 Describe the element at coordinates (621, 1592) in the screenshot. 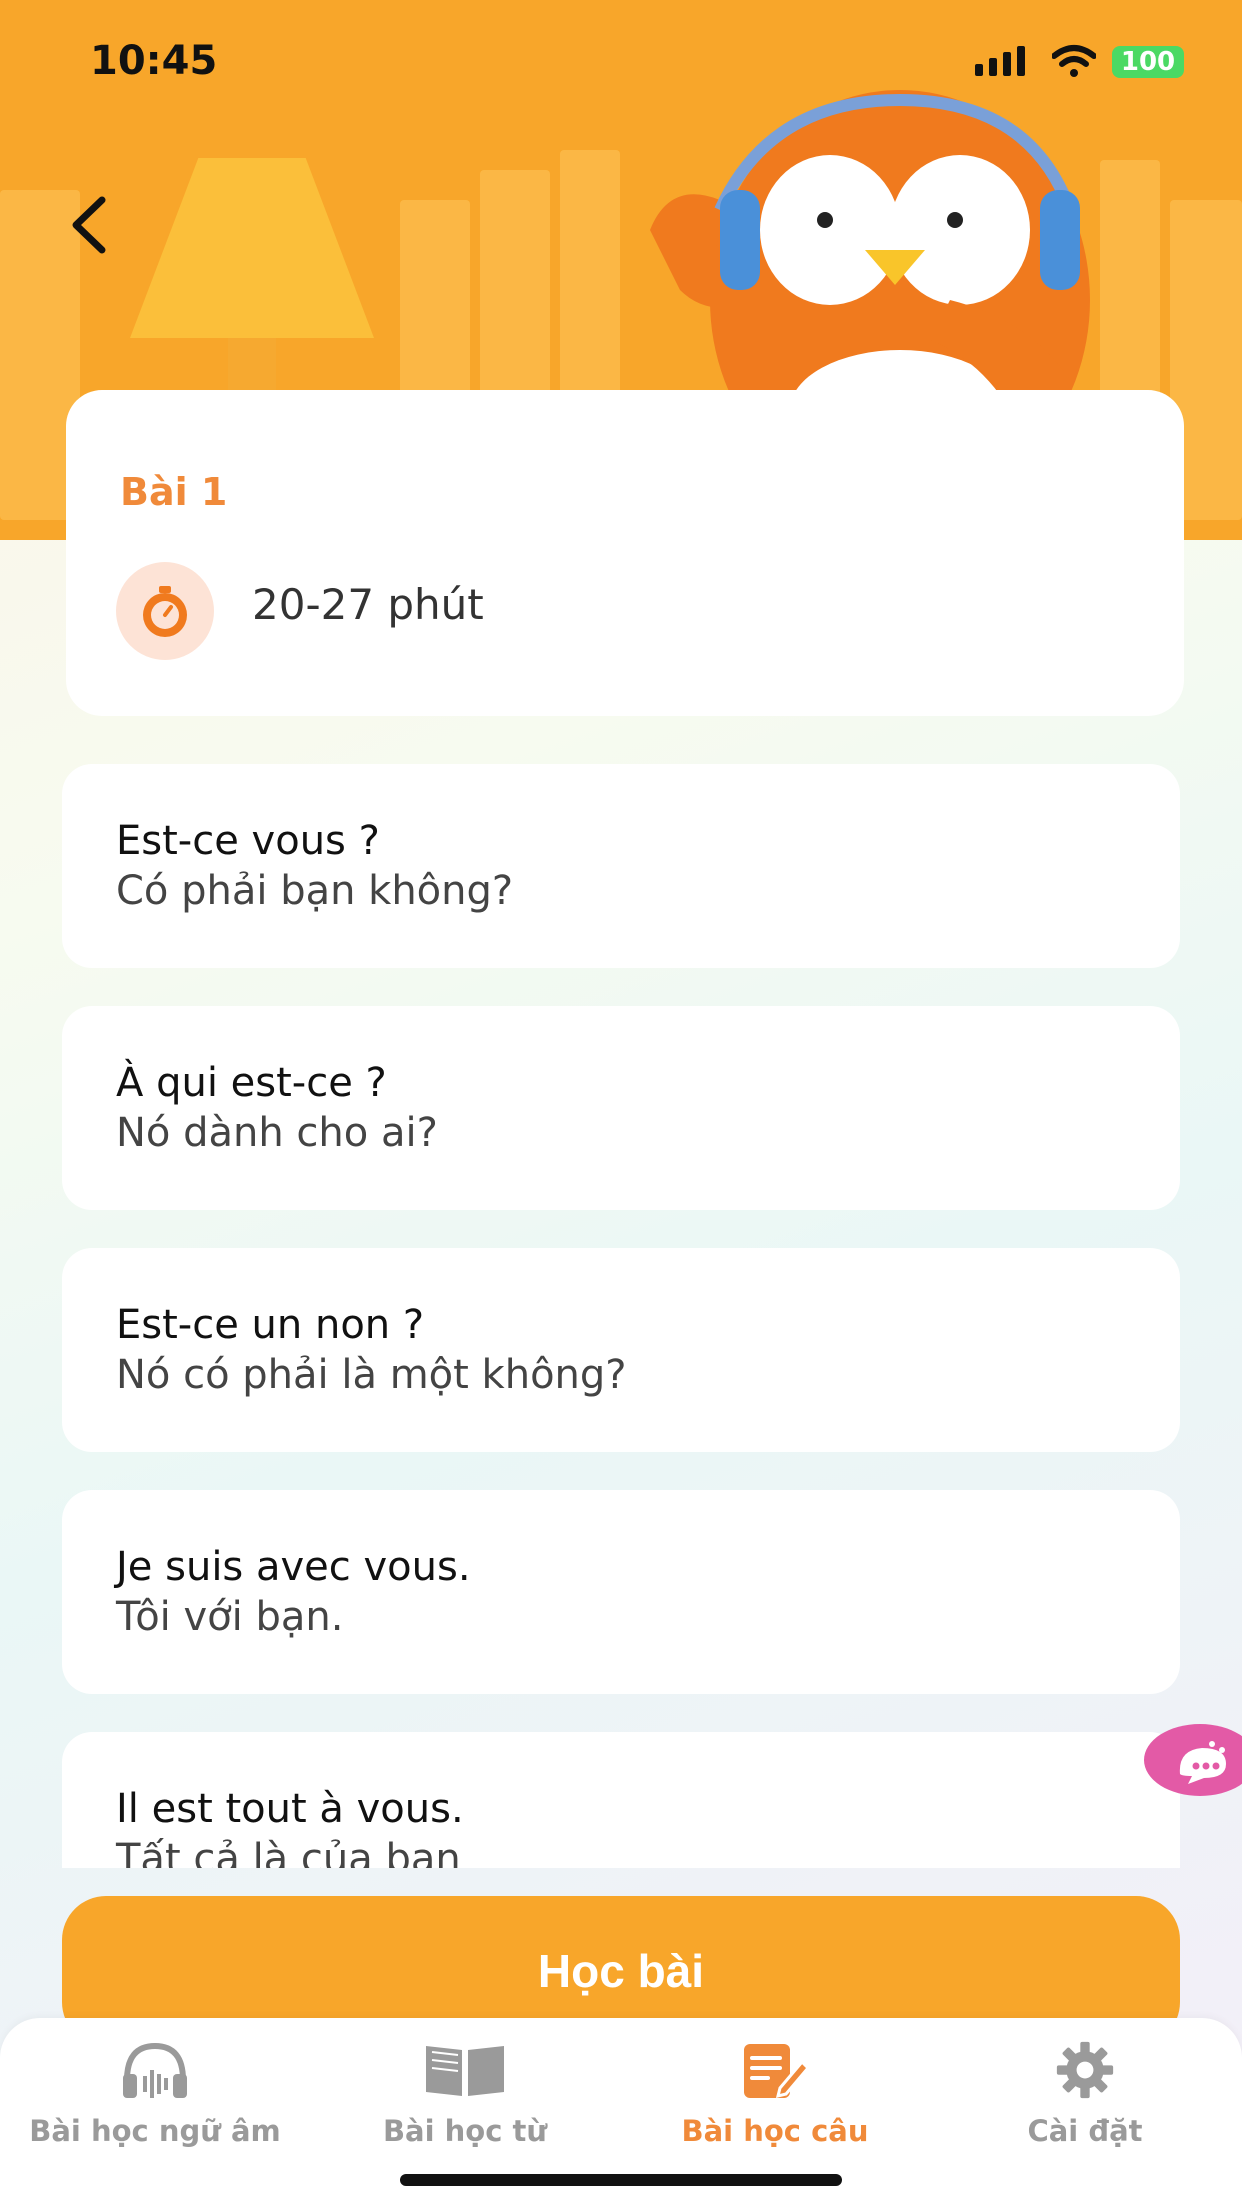

I see `phrase-card: Je suis avec vous. Tôi với bạn.` at that location.